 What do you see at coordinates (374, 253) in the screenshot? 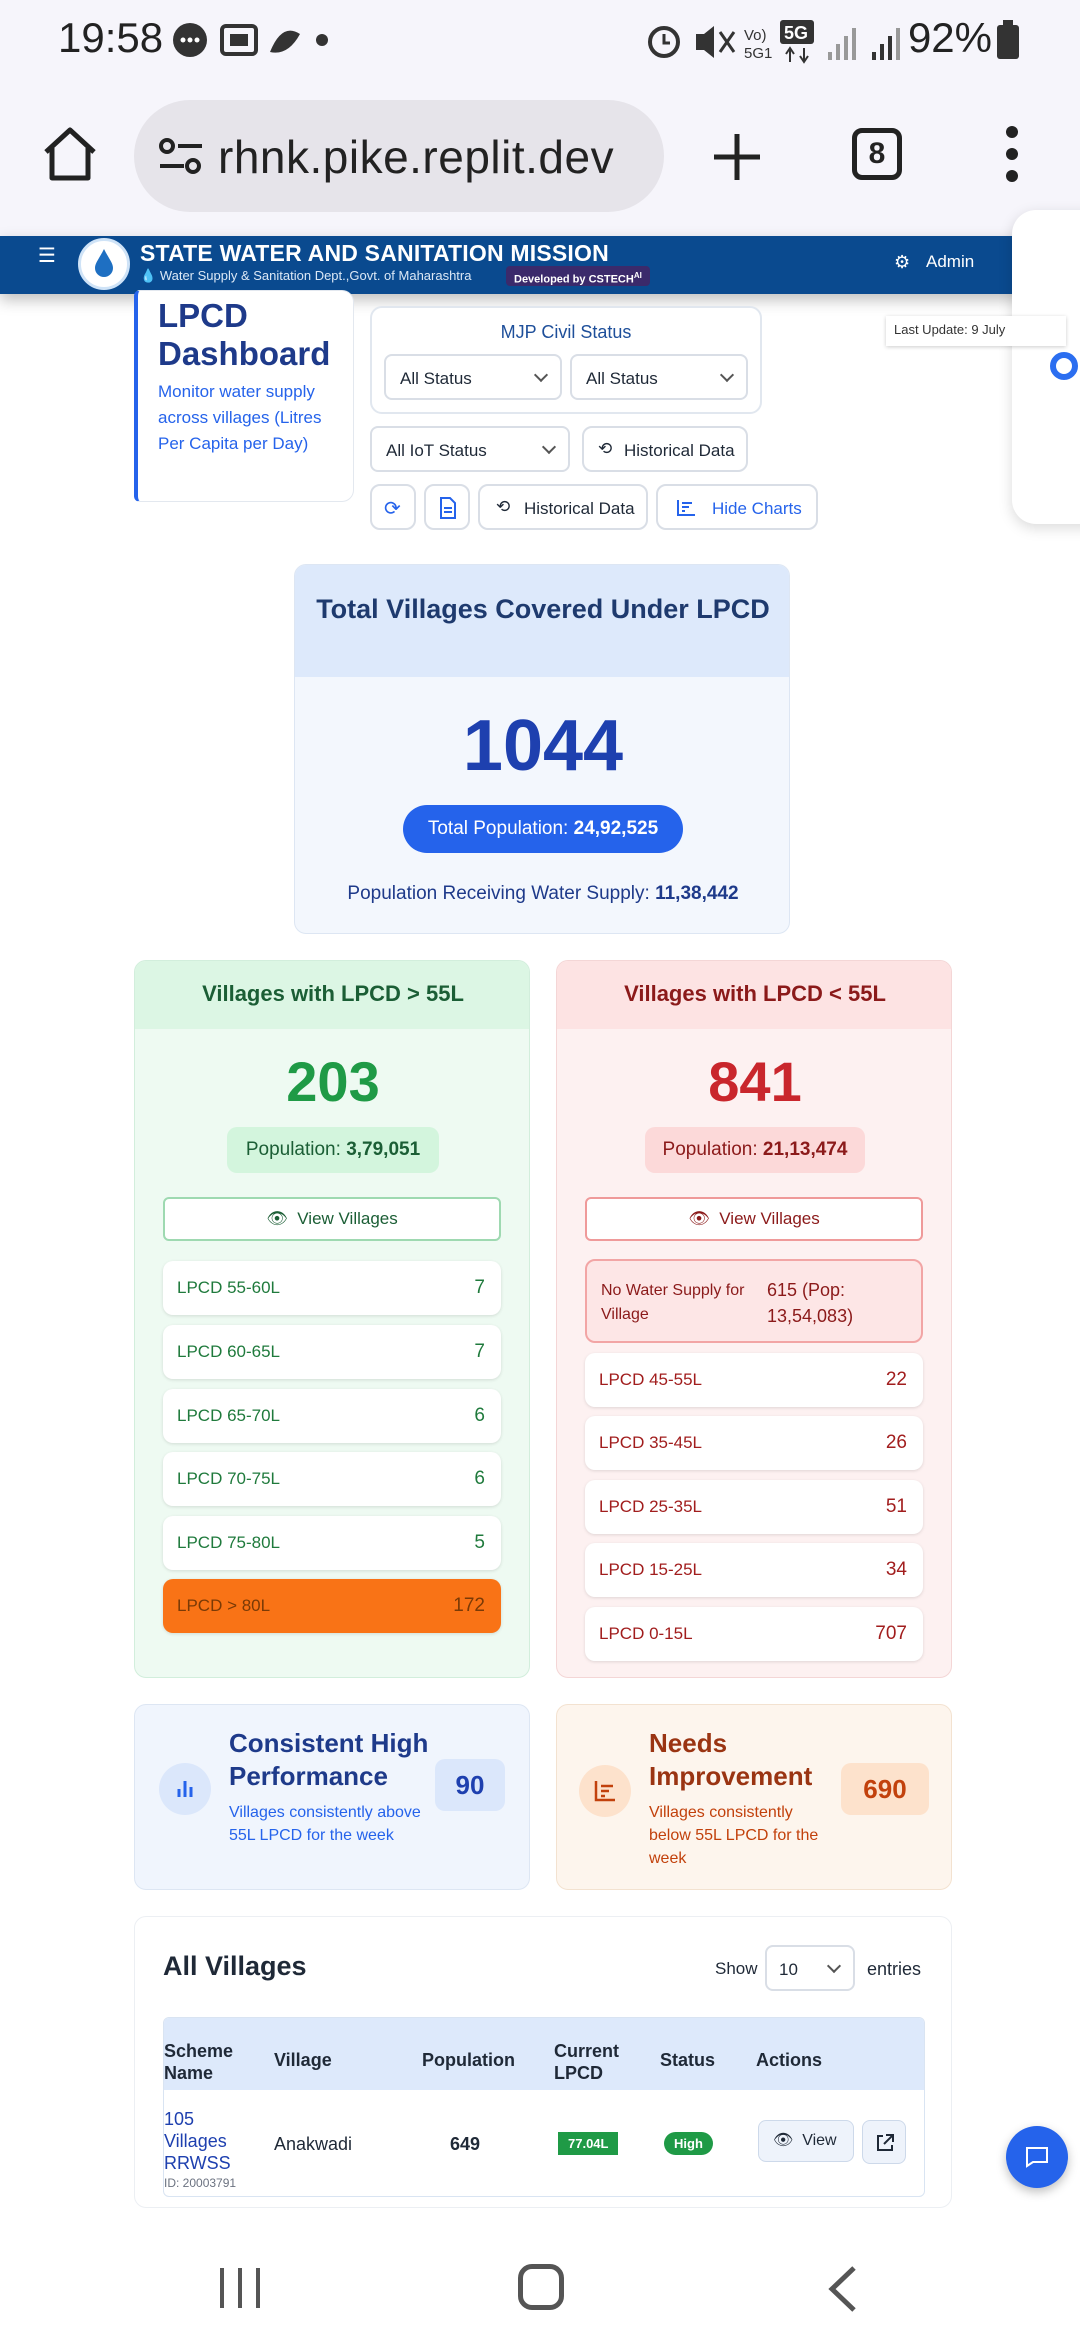
I see `header-title: STATE WATER AND SANITATION MISSION` at bounding box center [374, 253].